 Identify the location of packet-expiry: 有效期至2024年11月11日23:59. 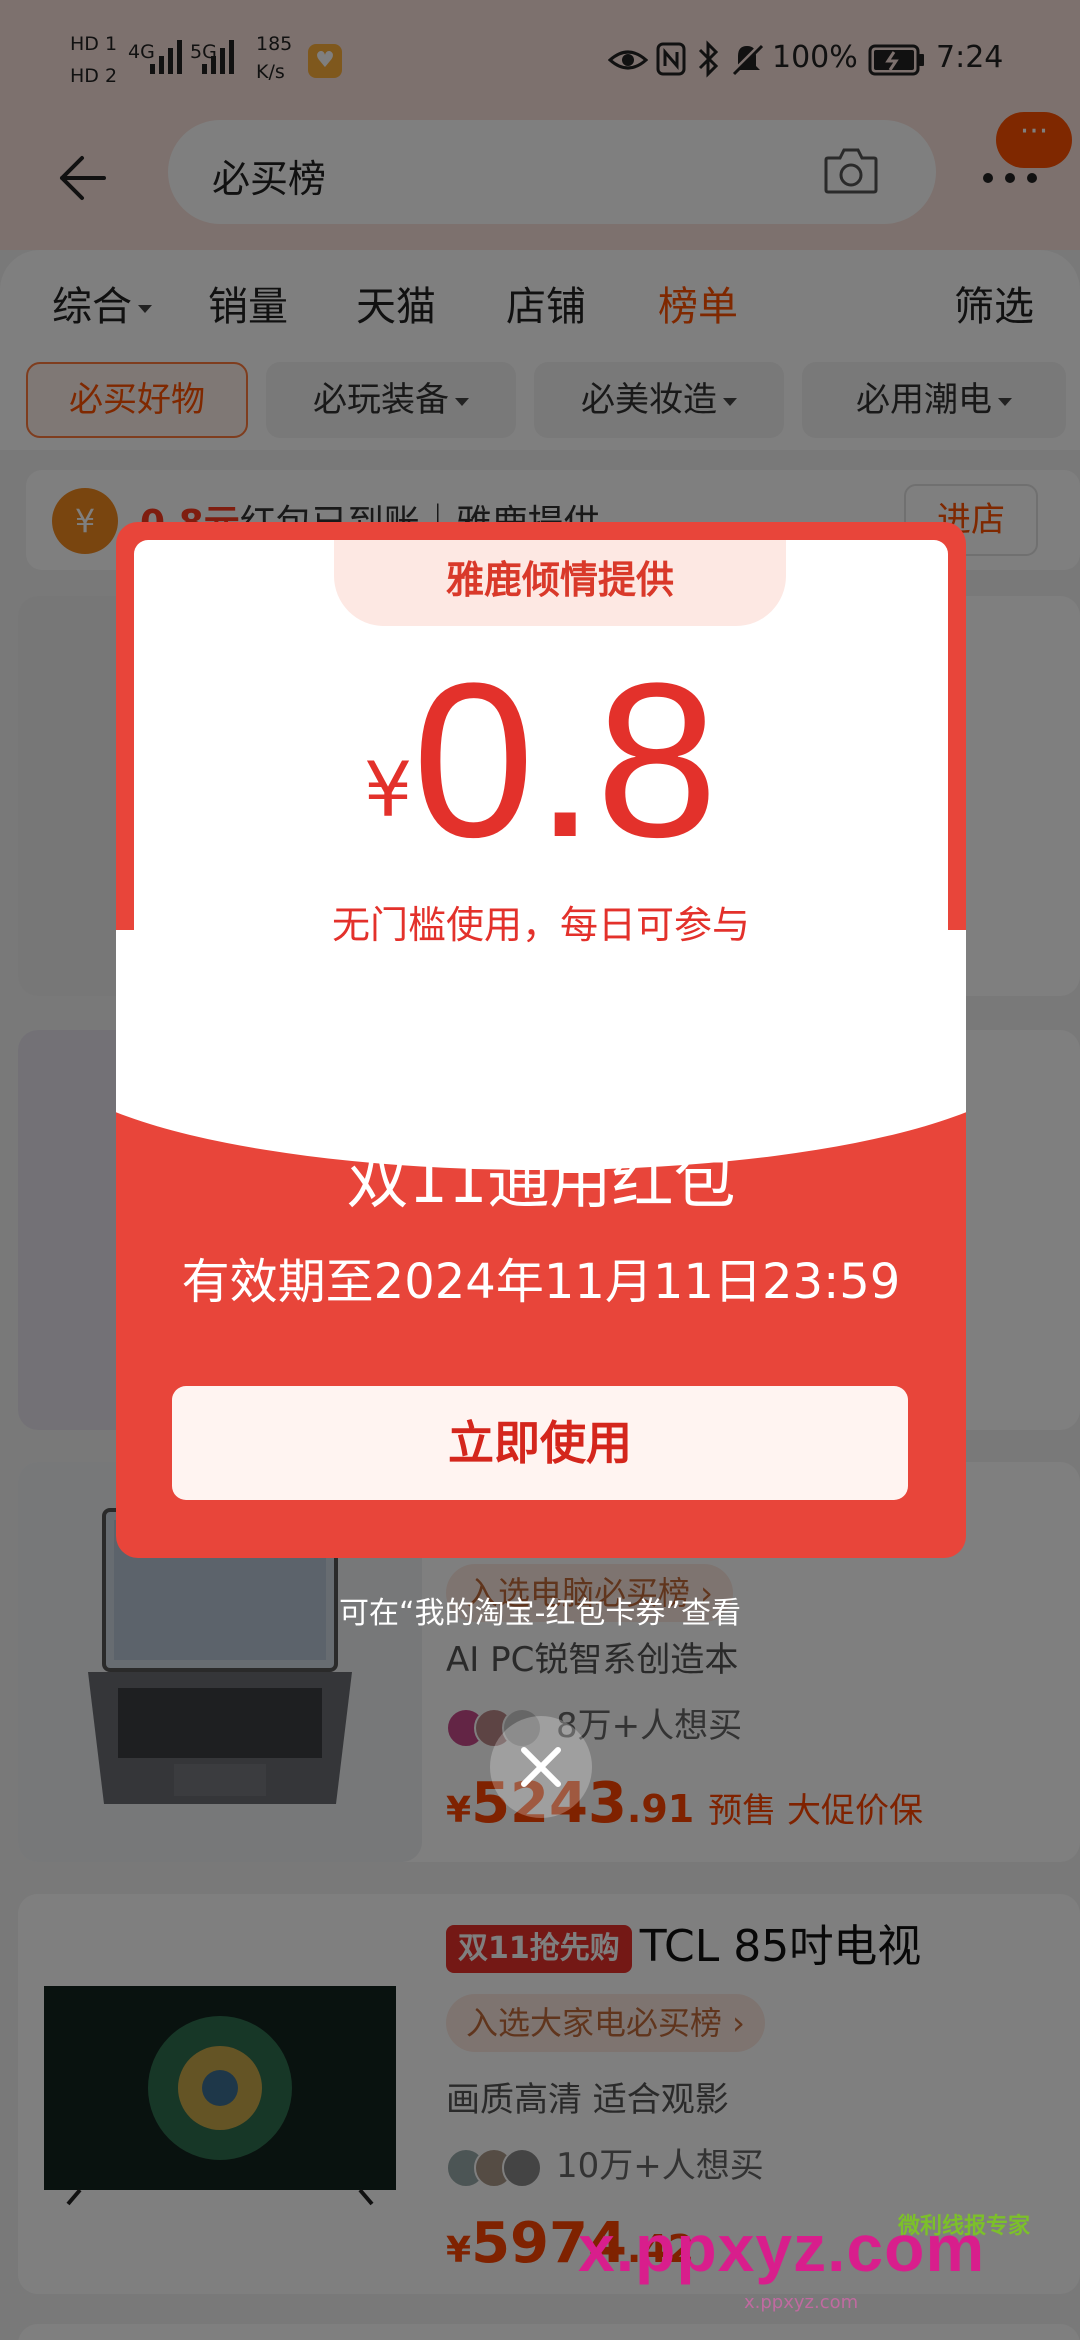
(541, 1282).